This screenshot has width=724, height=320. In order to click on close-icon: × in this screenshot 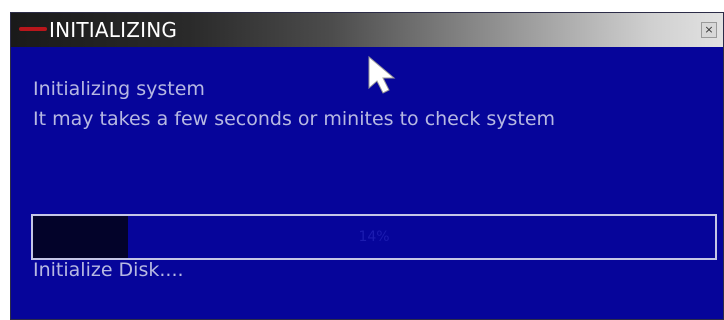, I will do `click(709, 30)`.